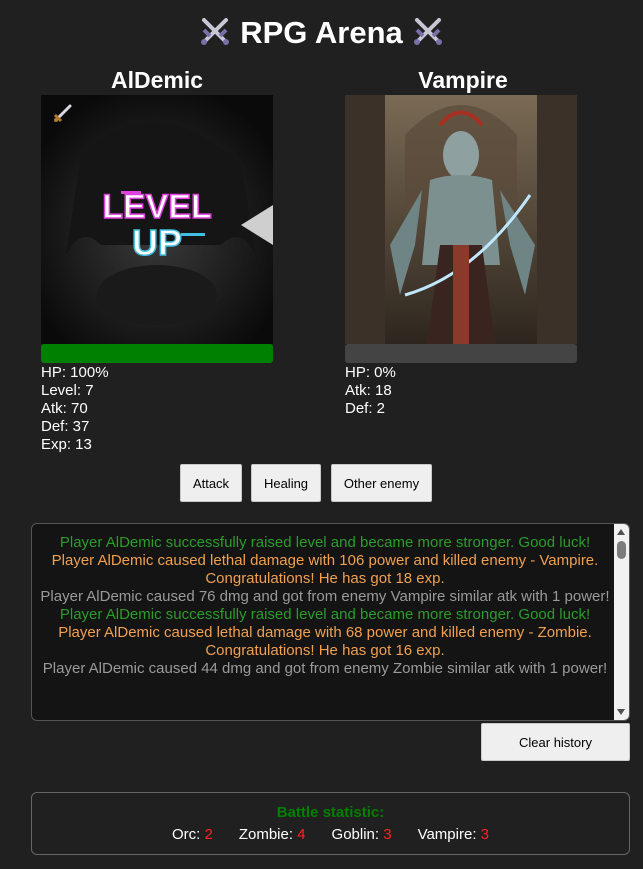 The height and width of the screenshot is (869, 643). What do you see at coordinates (357, 834) in the screenshot?
I see `statistic-label: Goblin:` at bounding box center [357, 834].